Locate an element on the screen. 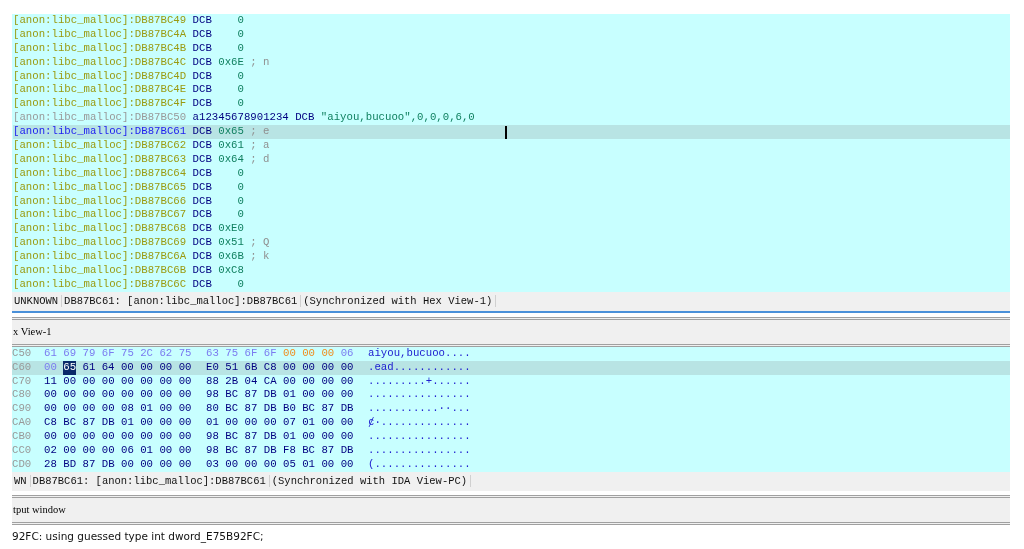 The height and width of the screenshot is (549, 1024). hex-bytes: 11 00 00 00 00 00 00 00 is located at coordinates (118, 381).